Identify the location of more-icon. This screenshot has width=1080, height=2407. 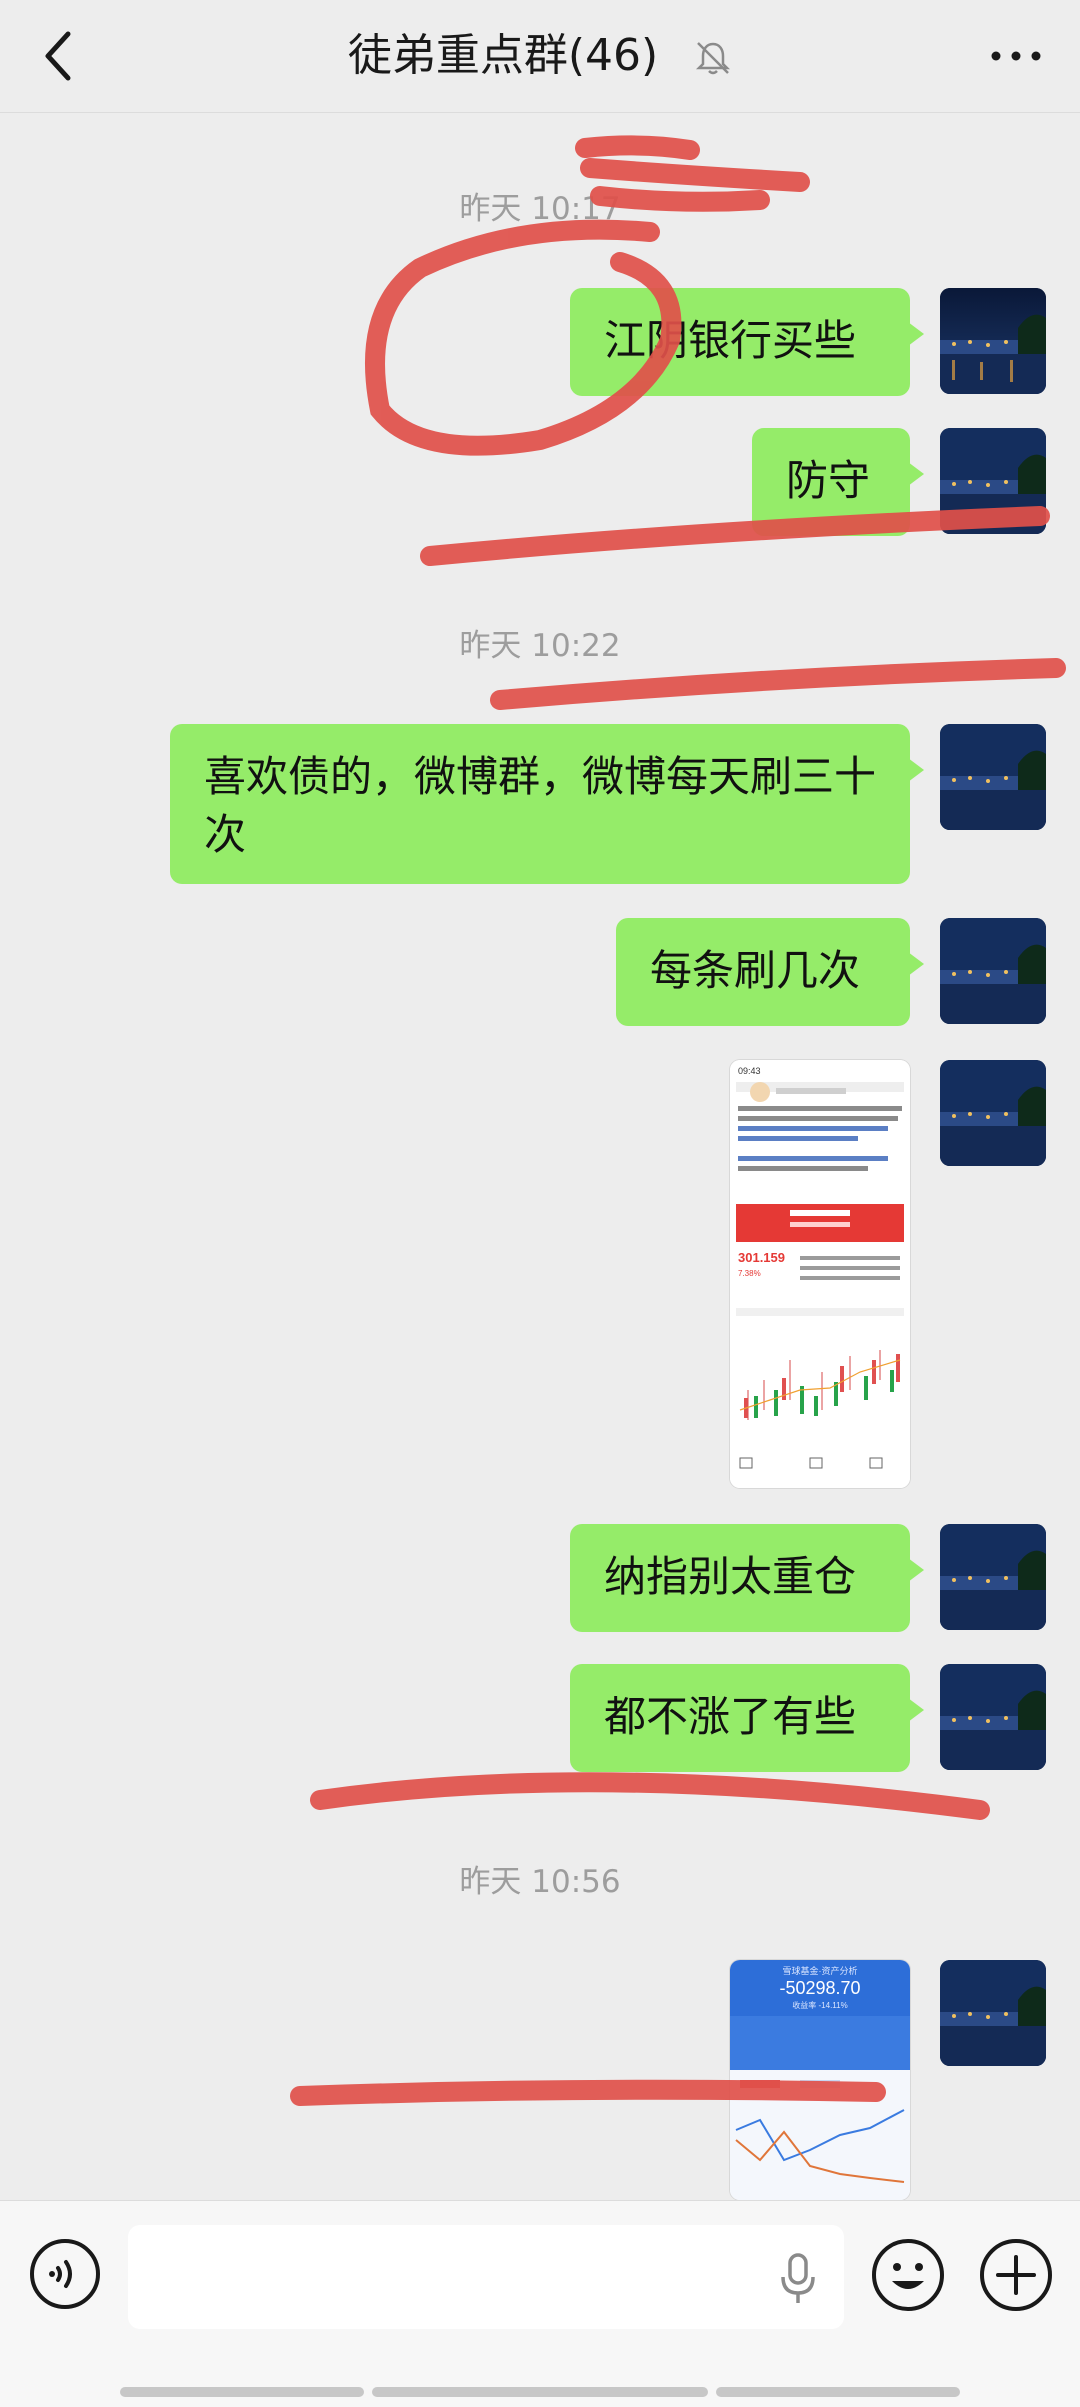
(1016, 56).